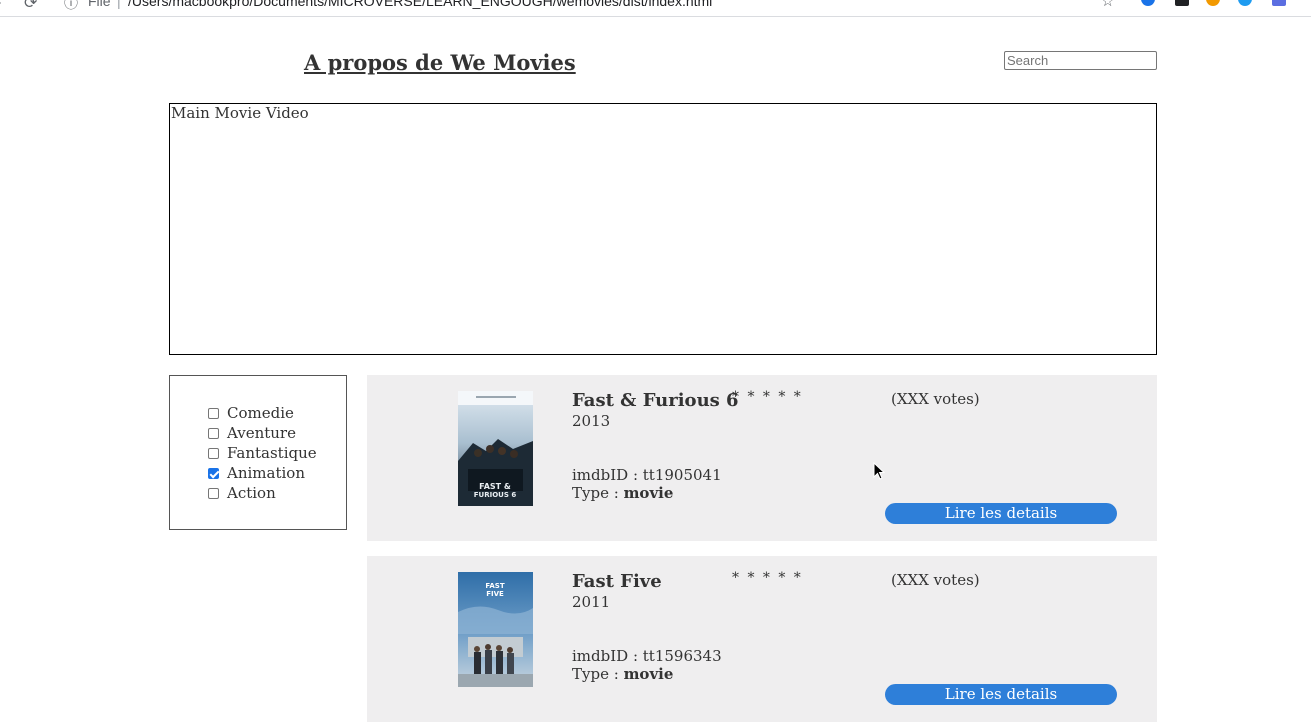 This screenshot has width=1311, height=722. What do you see at coordinates (260, 413) in the screenshot?
I see `filter-label: Comedie` at bounding box center [260, 413].